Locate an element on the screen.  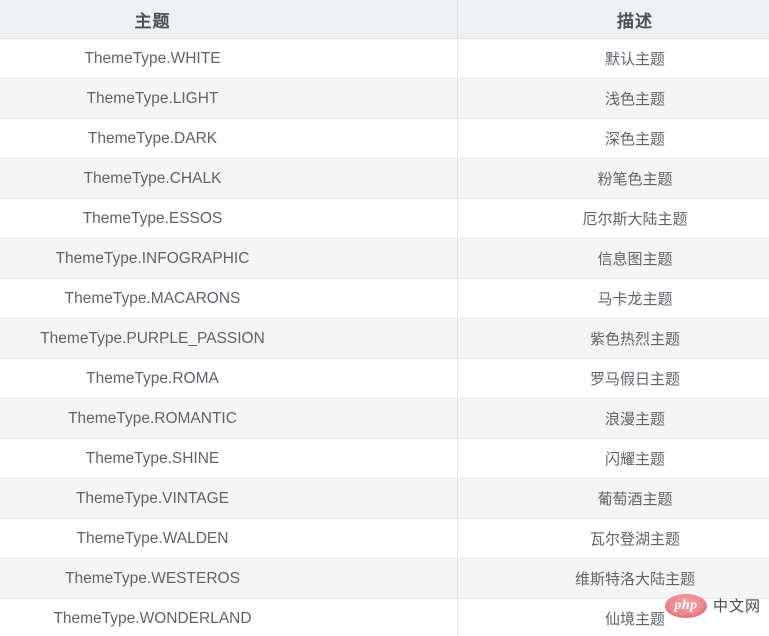
cell-theme: ThemeType.WALDEN is located at coordinates (229, 538).